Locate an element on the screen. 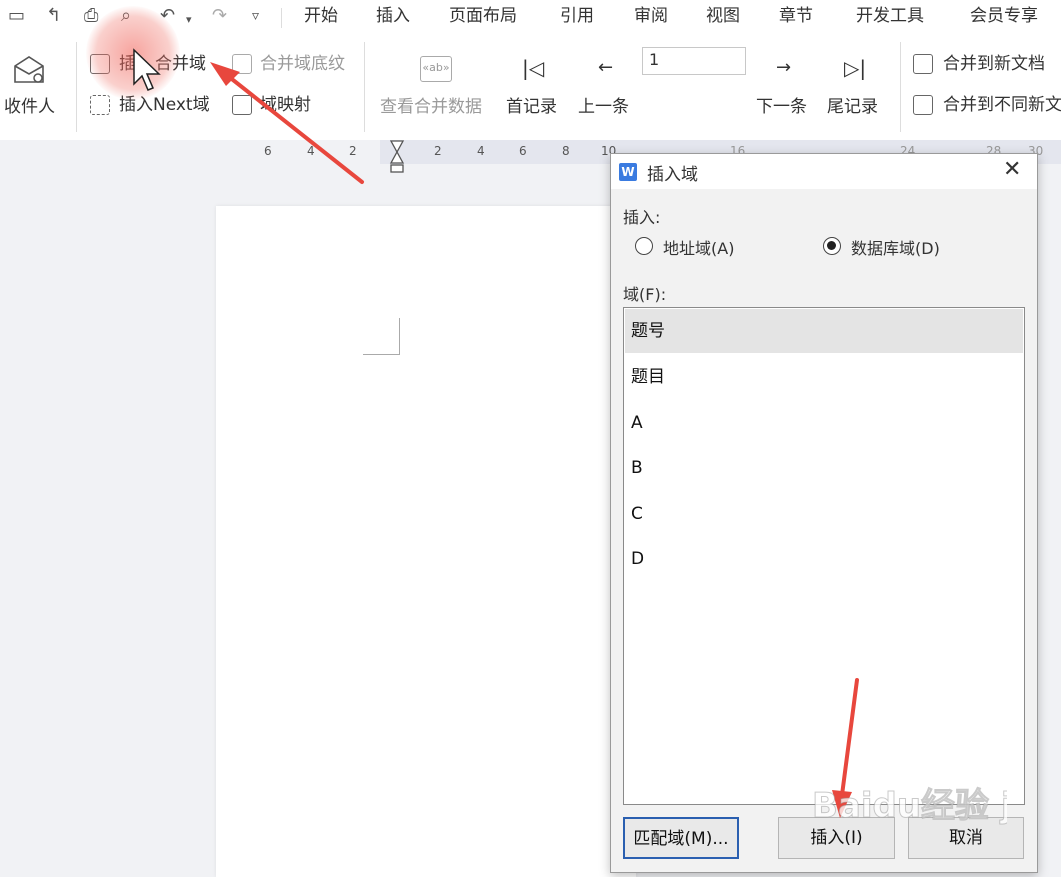 The width and height of the screenshot is (1061, 877). arrow-to-merge-field is located at coordinates (287, 123).